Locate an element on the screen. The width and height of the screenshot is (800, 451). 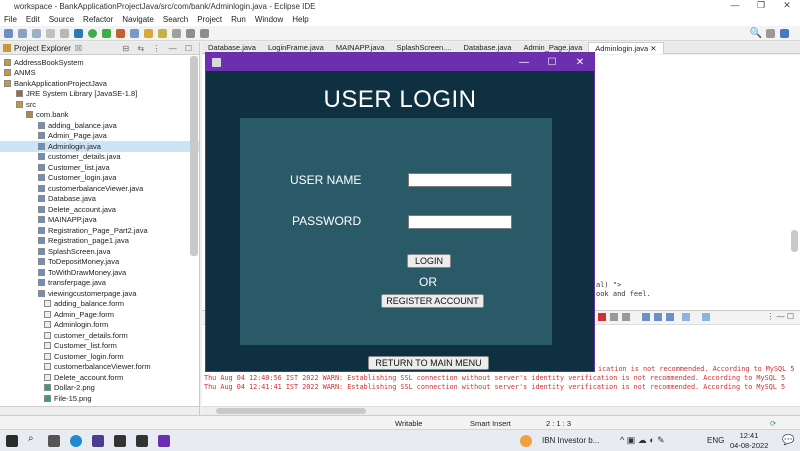
new-class-icon is located at coordinates (134, 33).